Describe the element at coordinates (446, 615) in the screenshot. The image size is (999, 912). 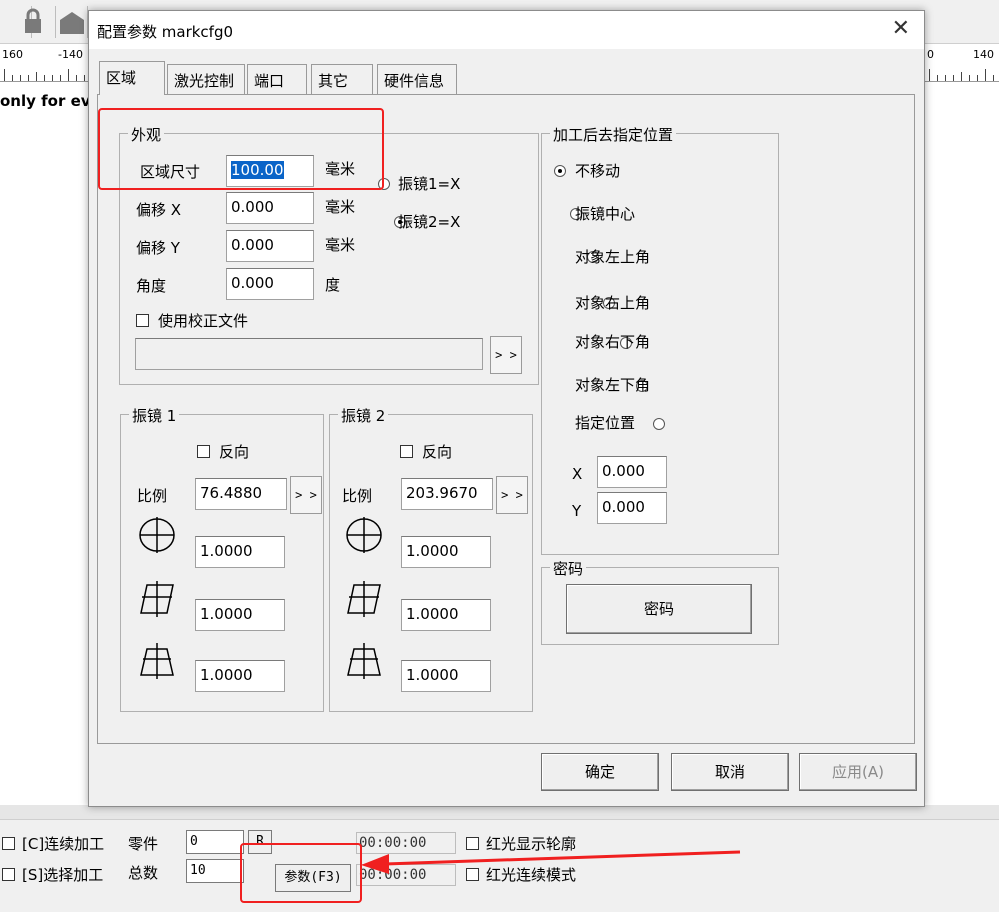
I see `galvo2-parallelogram-input: 1.0000` at that location.